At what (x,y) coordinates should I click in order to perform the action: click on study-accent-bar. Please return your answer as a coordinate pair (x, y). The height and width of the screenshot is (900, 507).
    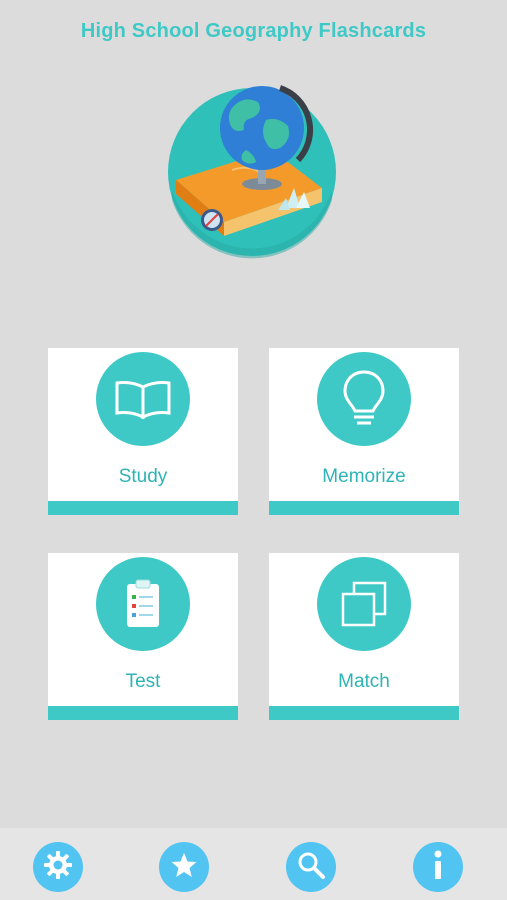
    Looking at the image, I should click on (143, 508).